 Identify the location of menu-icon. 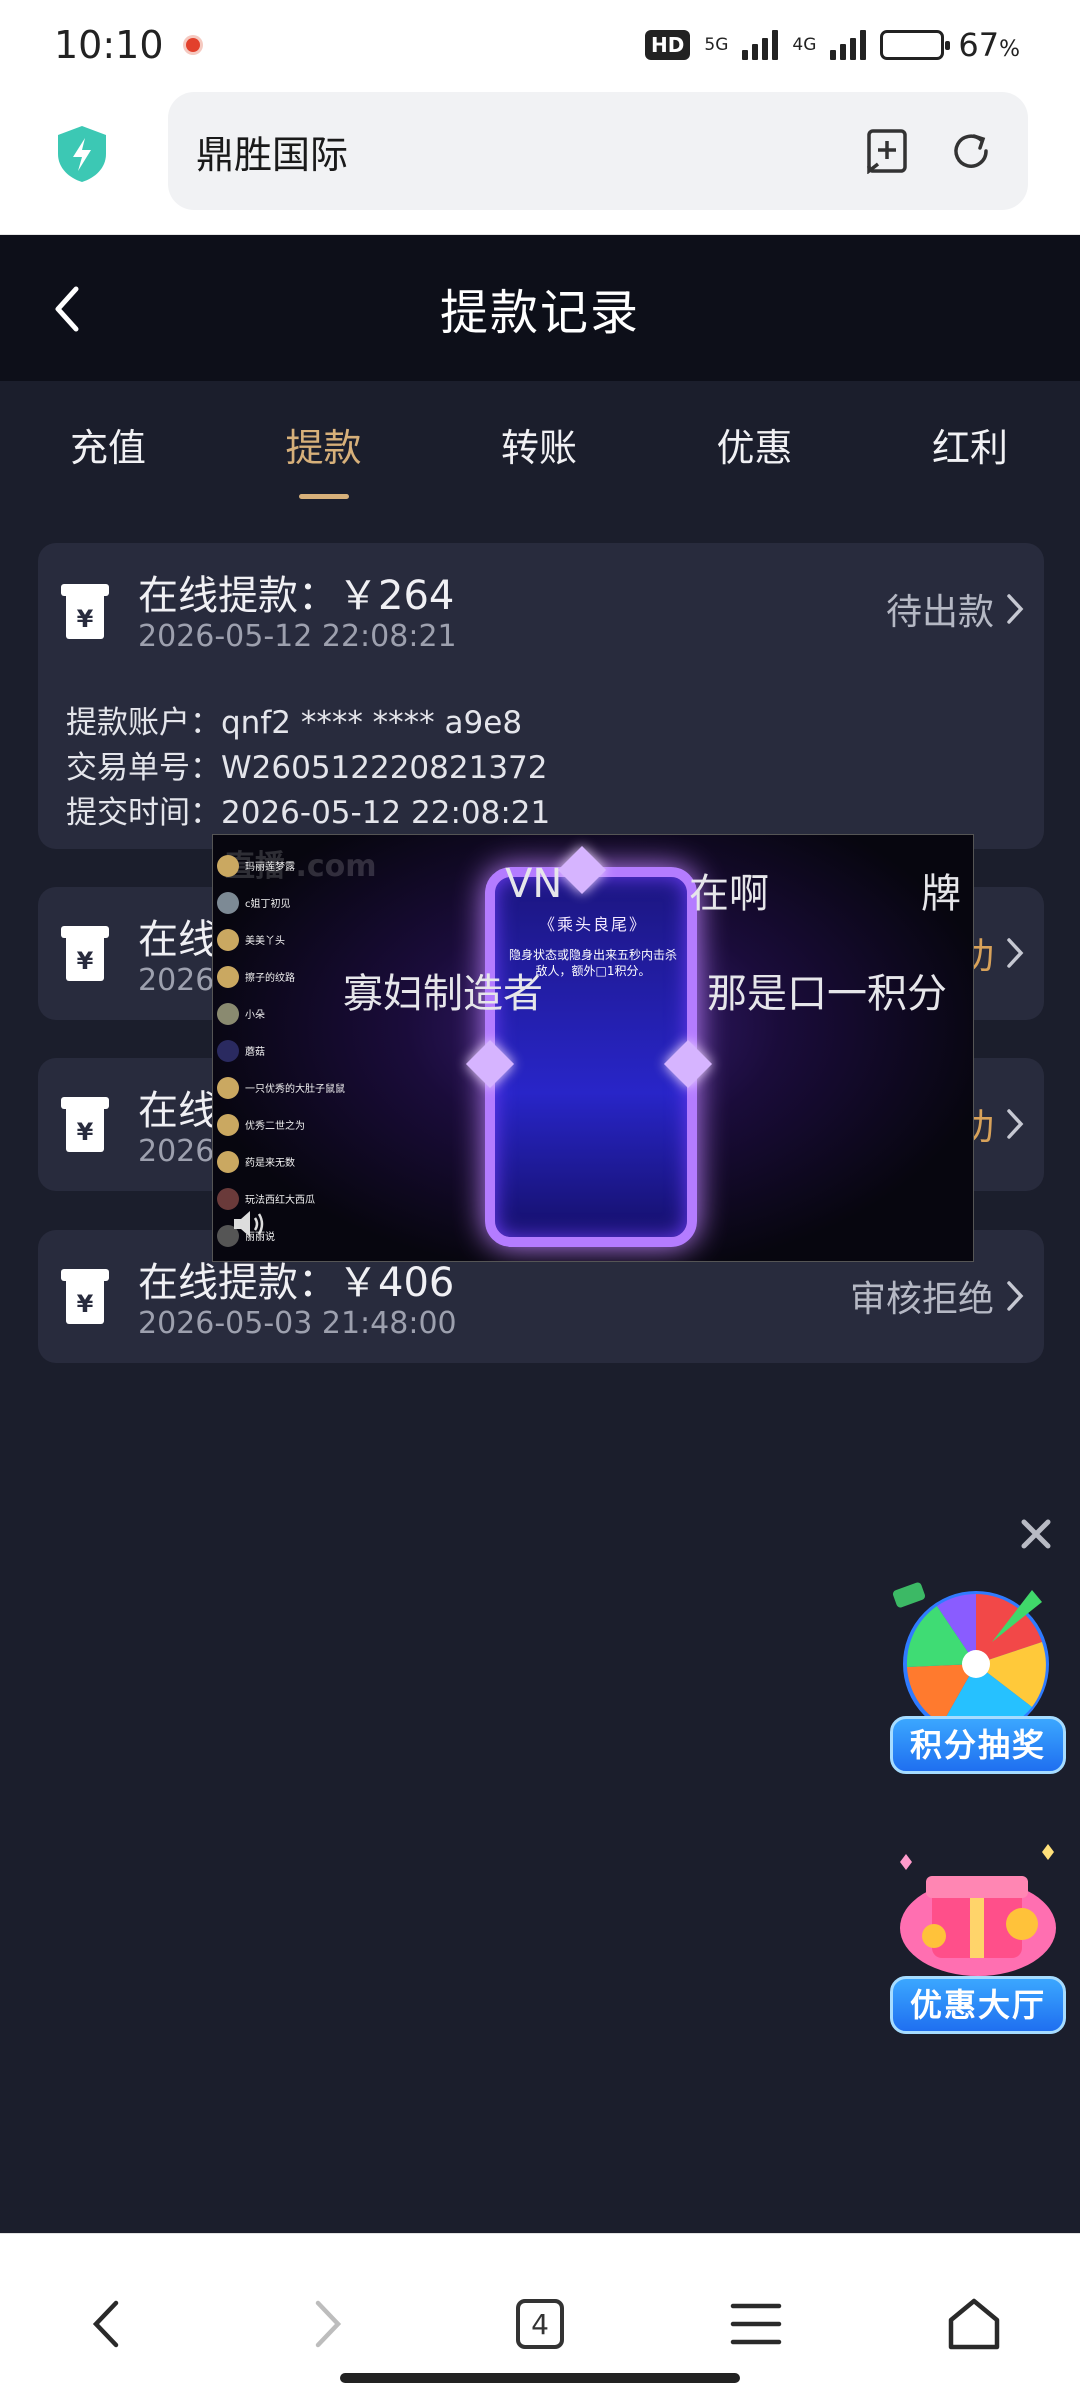
(756, 2324).